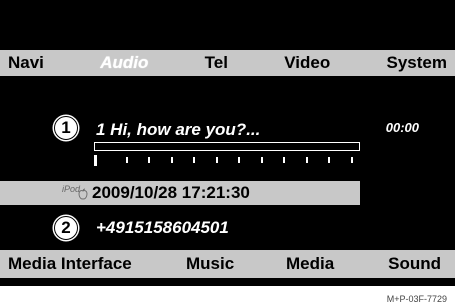 The image size is (455, 308). I want to click on submenu-sound: Sound, so click(414, 264).